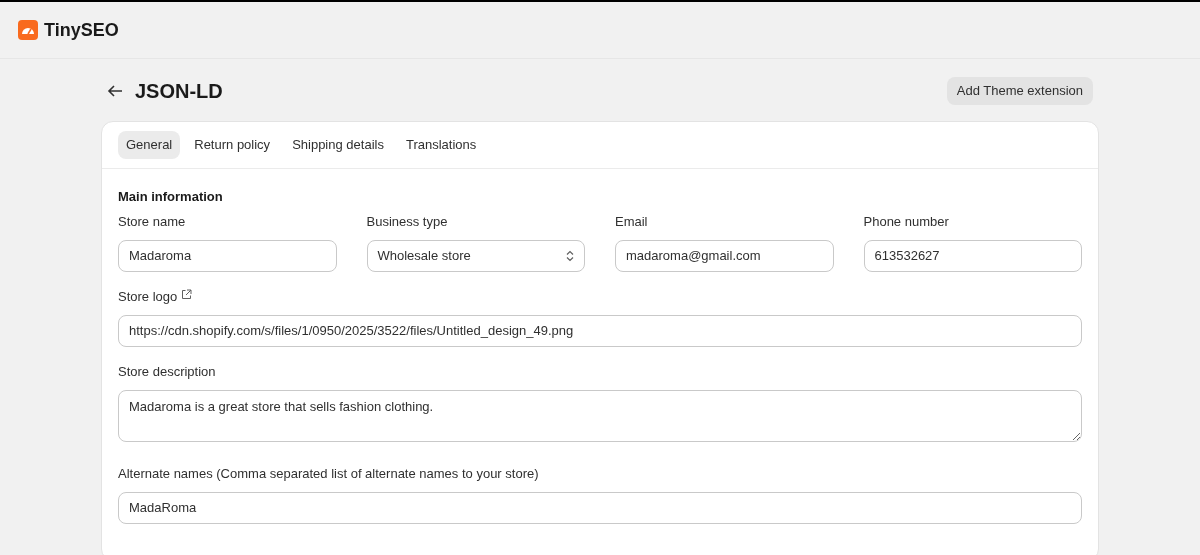 This screenshot has width=1200, height=555. What do you see at coordinates (179, 91) in the screenshot?
I see `page-title: JSON-LD` at bounding box center [179, 91].